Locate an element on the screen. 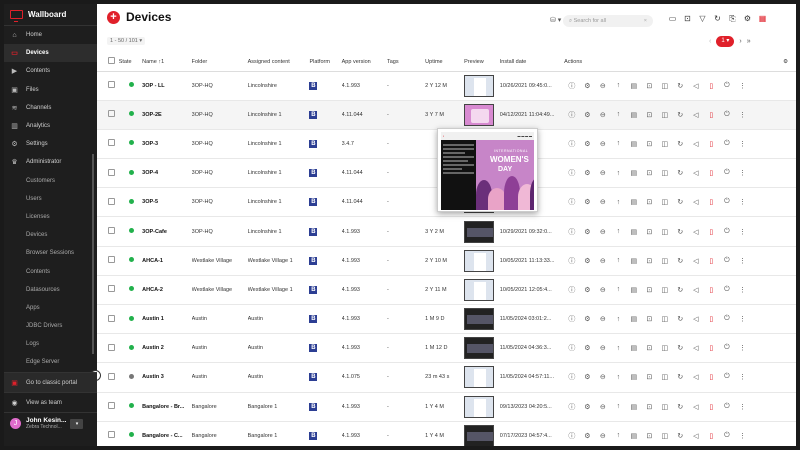  sidebar-item-analytics: ▥ Analytics is located at coordinates (50, 126).